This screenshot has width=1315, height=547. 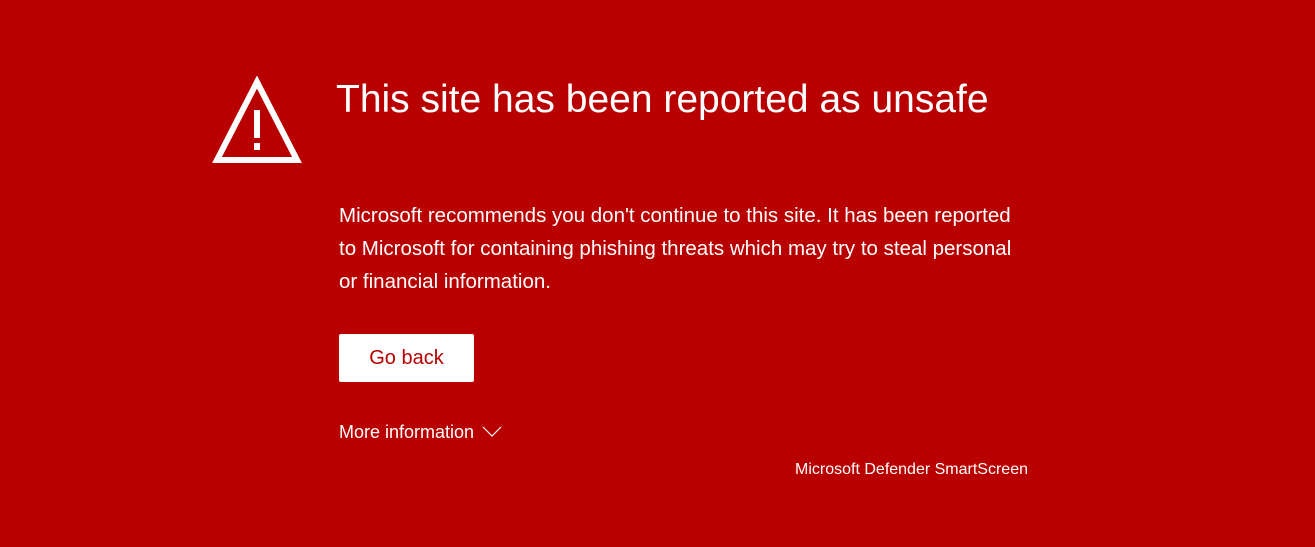 I want to click on chevron-down-icon, so click(x=492, y=431).